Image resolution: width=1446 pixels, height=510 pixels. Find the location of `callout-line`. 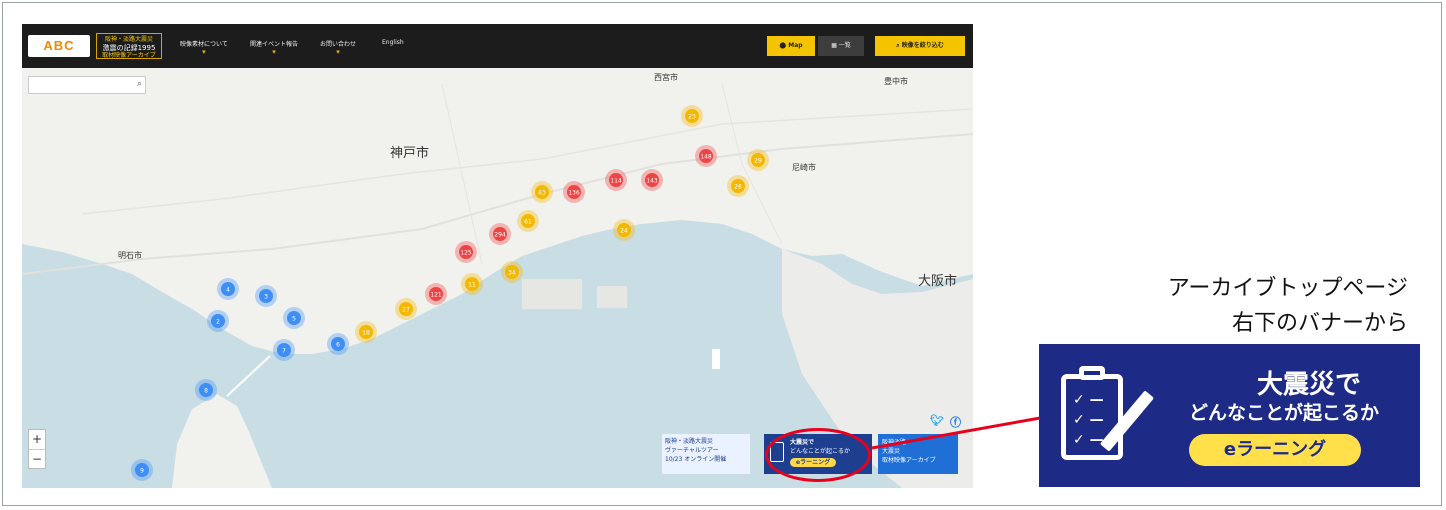

callout-line is located at coordinates (956, 433).